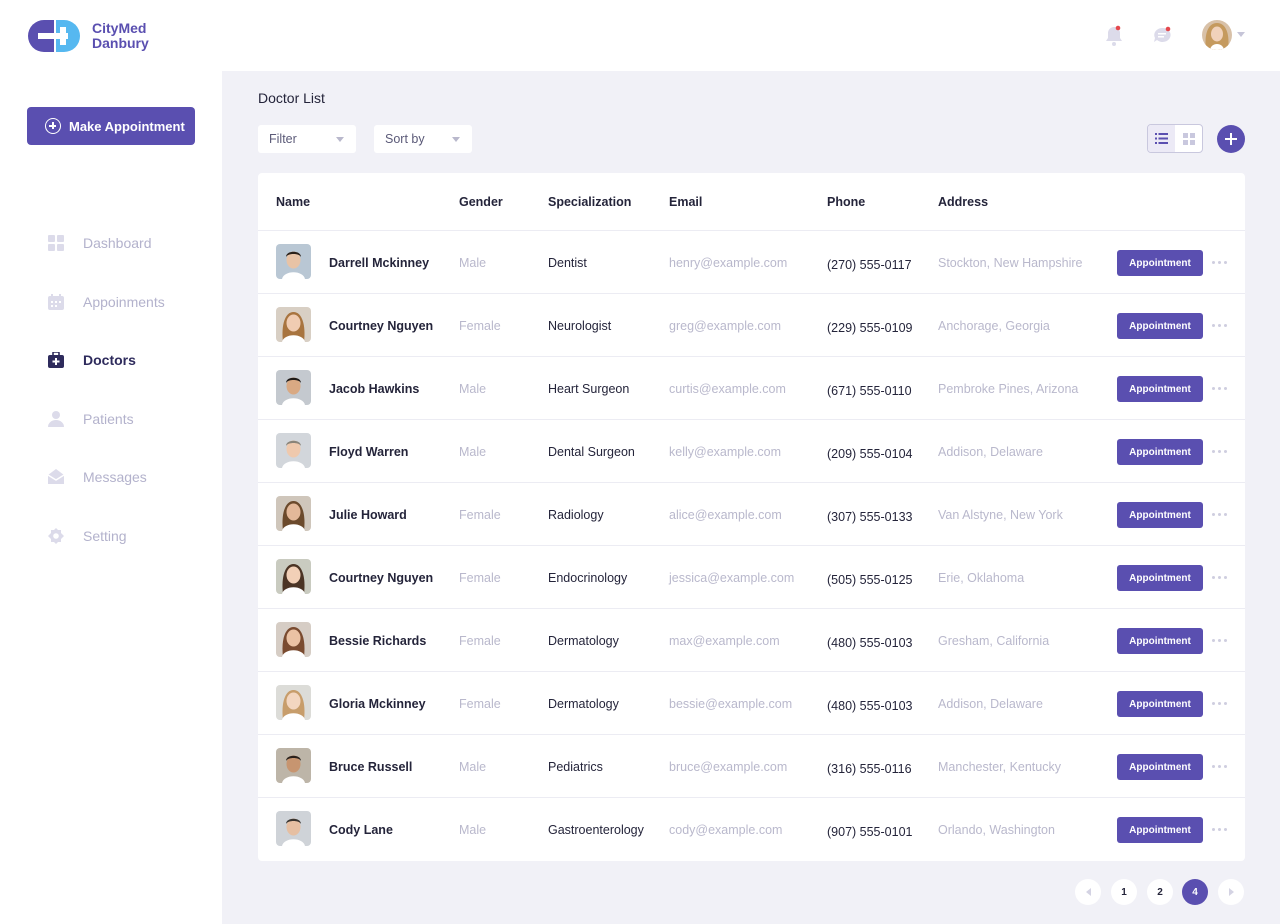 This screenshot has height=924, width=1280. I want to click on user-avatar, so click(1217, 35).